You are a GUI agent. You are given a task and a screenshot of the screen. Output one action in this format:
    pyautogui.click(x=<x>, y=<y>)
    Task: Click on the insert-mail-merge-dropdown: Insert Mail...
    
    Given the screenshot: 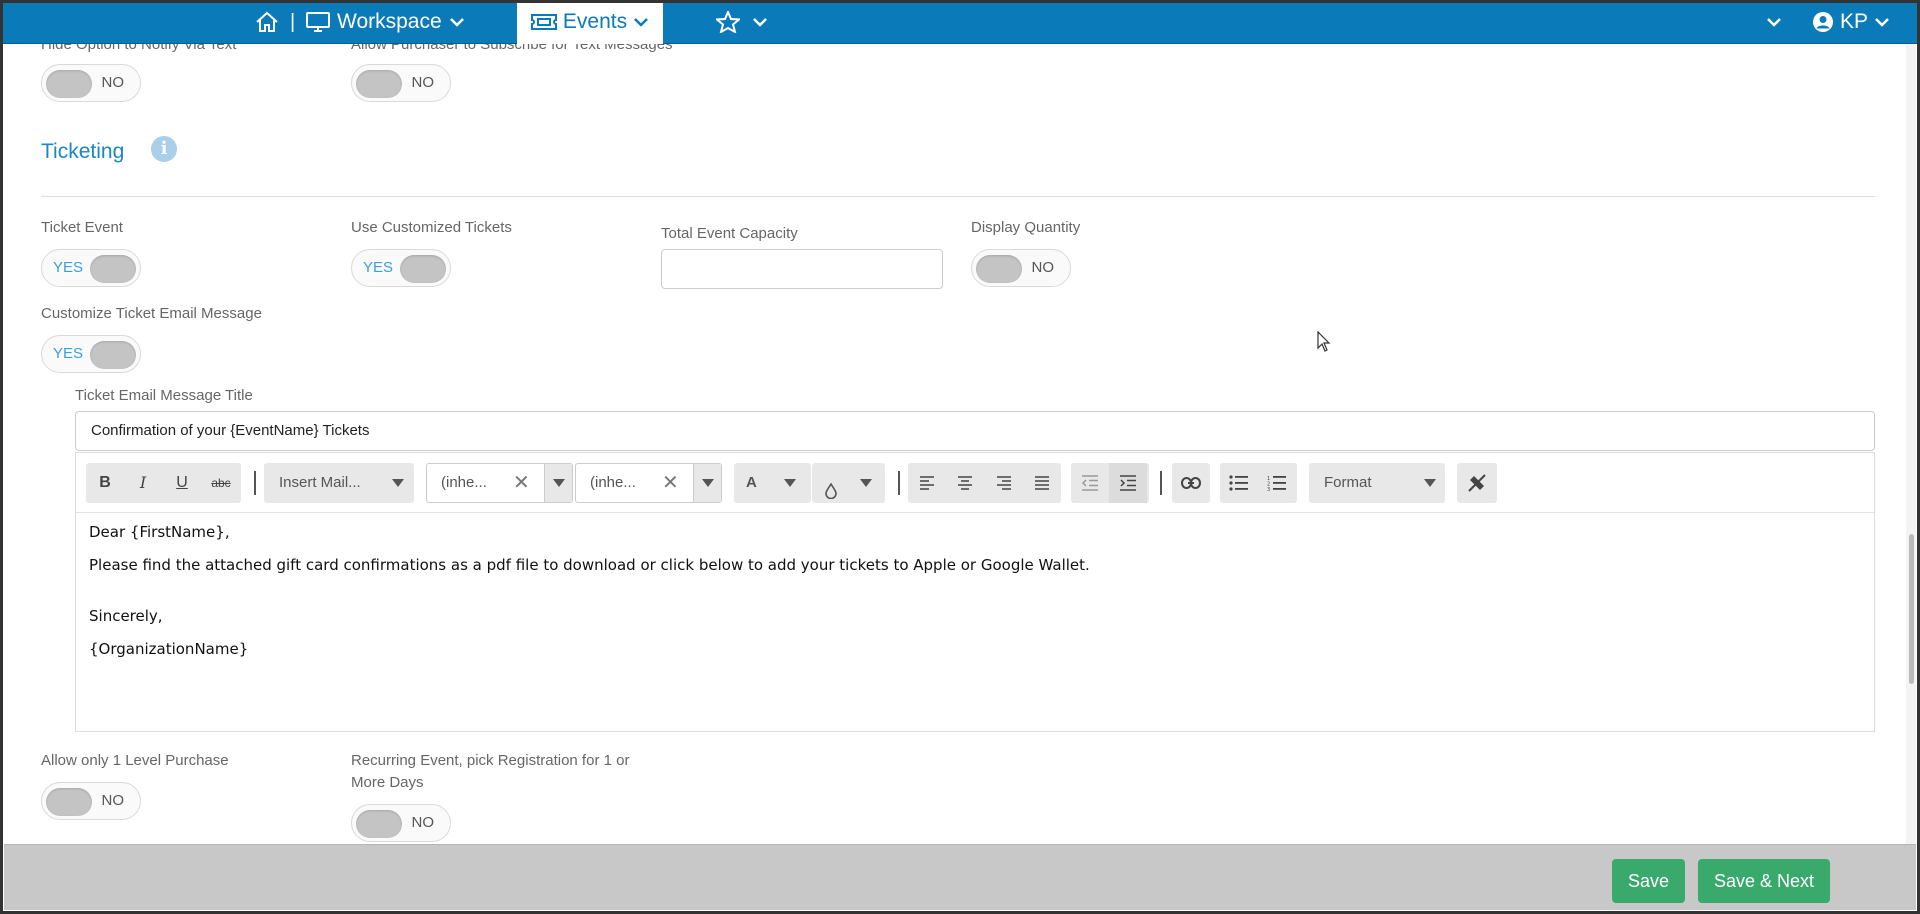 What is the action you would take?
    pyautogui.click(x=339, y=483)
    